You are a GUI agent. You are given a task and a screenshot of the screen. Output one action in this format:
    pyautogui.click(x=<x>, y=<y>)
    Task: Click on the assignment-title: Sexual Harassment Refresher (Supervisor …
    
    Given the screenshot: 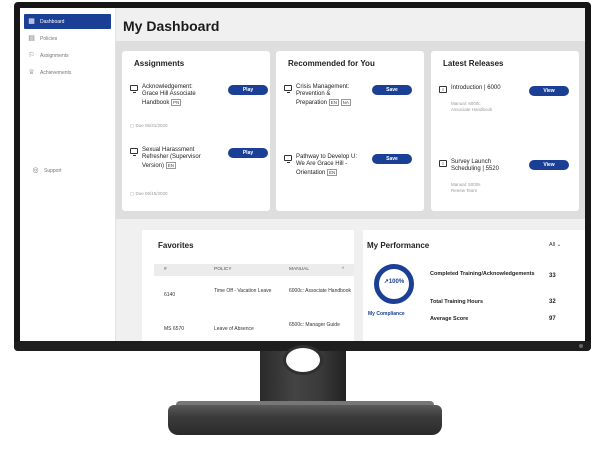 What is the action you would take?
    pyautogui.click(x=176, y=158)
    